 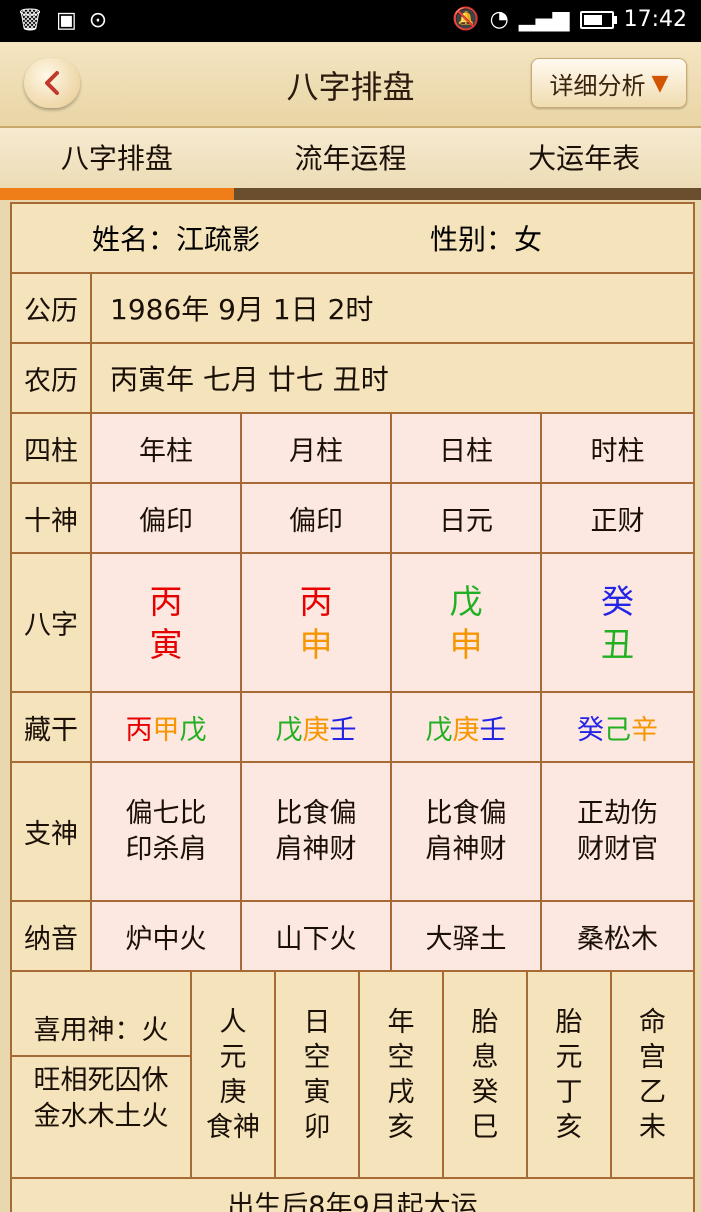 I want to click on pillar-hour: 时柱, so click(x=617, y=448).